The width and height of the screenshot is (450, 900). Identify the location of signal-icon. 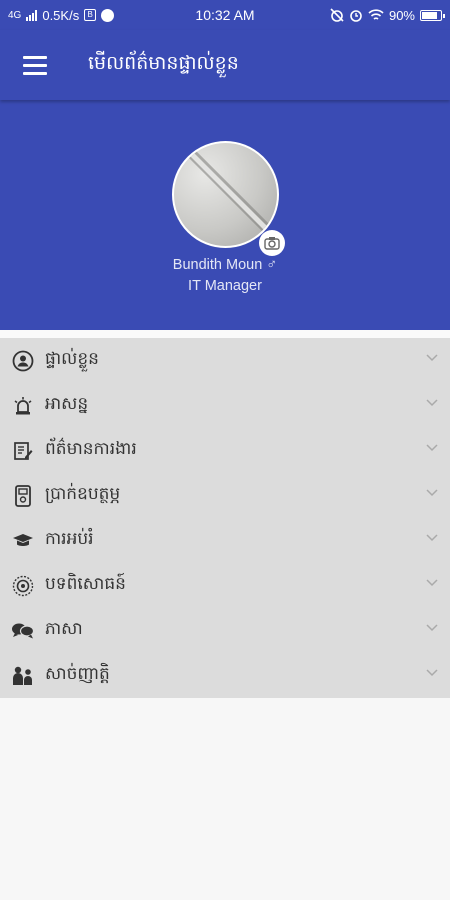
(32, 15).